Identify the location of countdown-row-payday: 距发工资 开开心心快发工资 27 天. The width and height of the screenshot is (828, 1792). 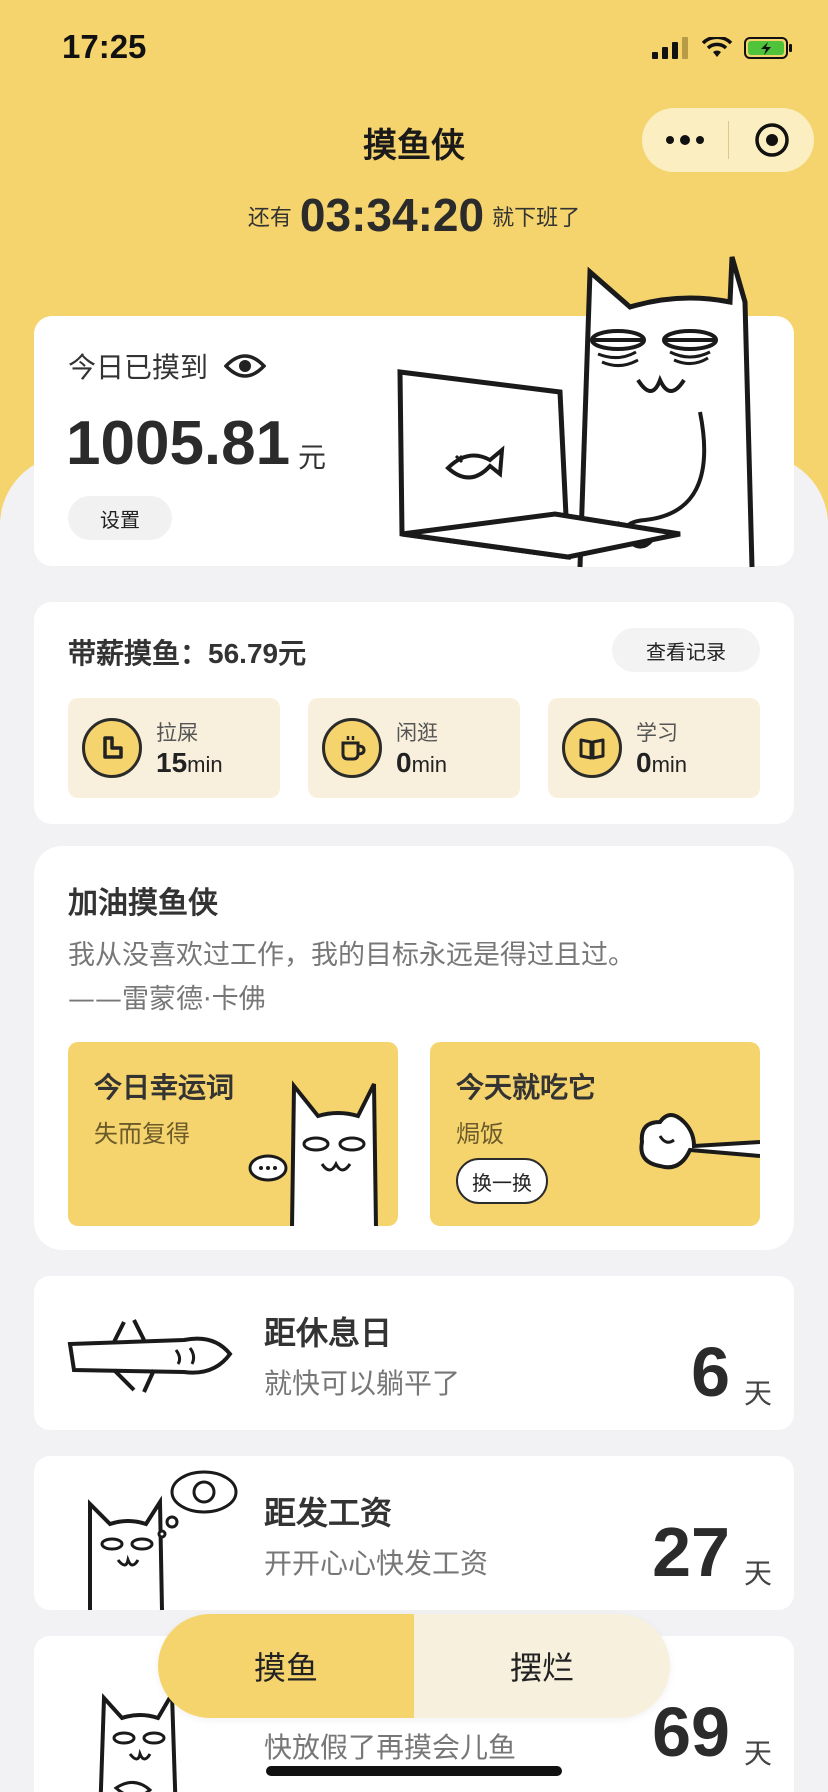
(414, 1533).